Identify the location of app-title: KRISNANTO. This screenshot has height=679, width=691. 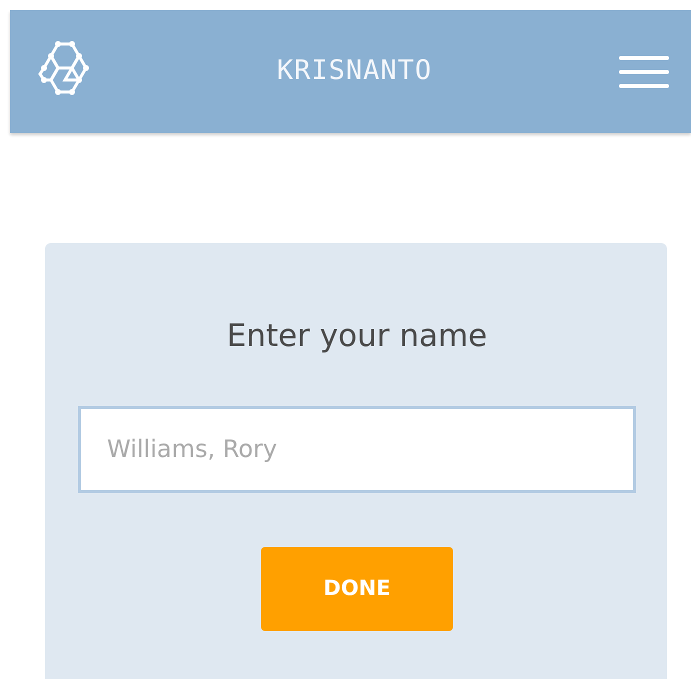
(354, 71).